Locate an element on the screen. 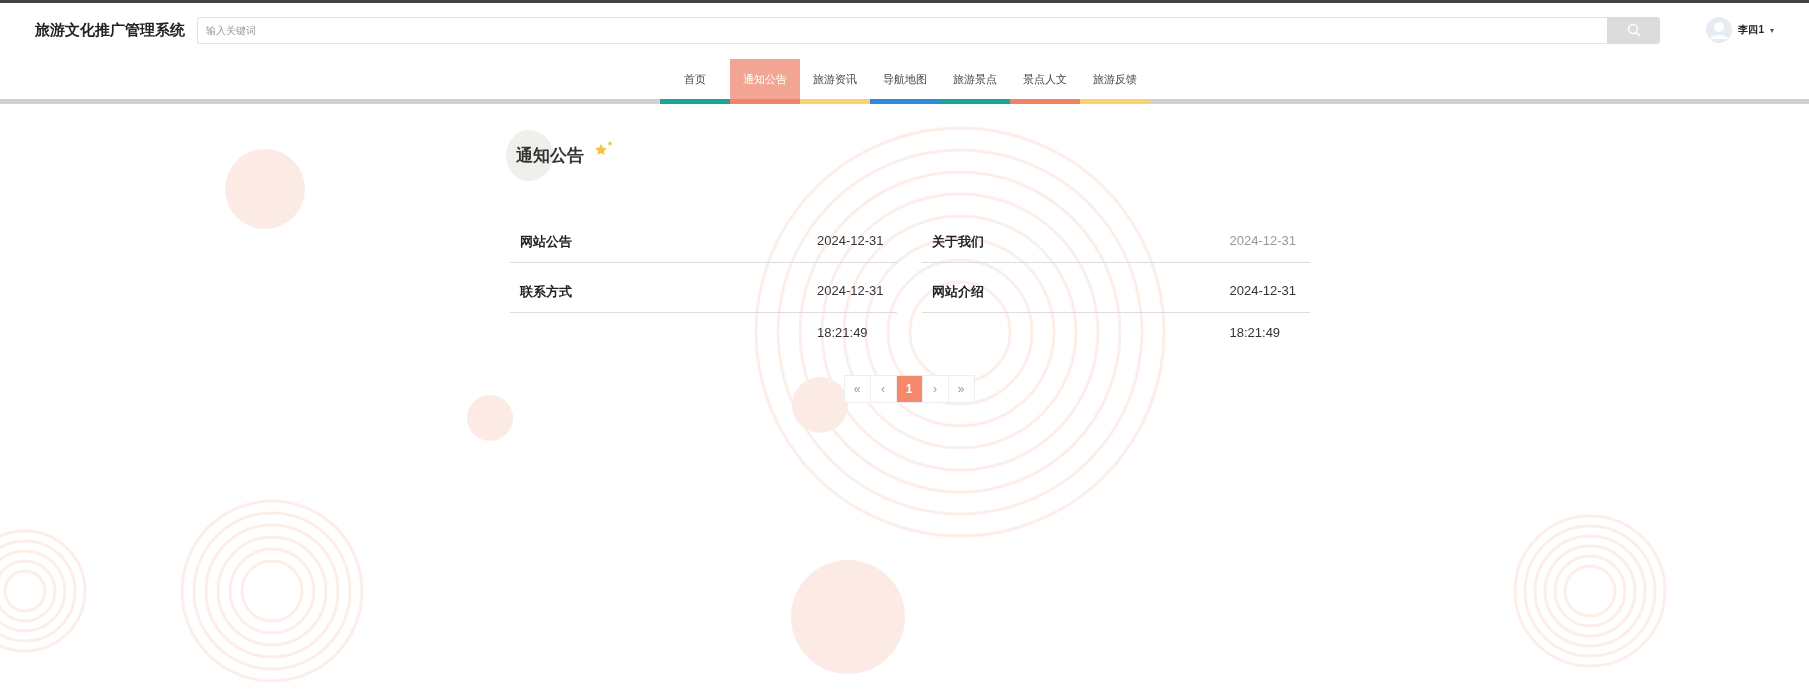 The height and width of the screenshot is (696, 1809). nav-tab: 首页 is located at coordinates (694, 79).